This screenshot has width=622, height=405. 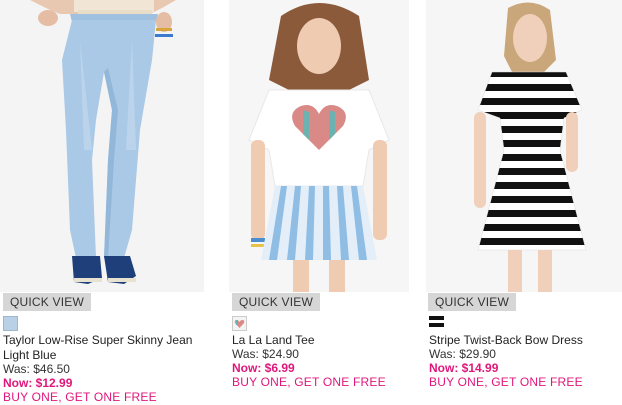 What do you see at coordinates (263, 368) in the screenshot?
I see `sale-price: Now: $6.99` at bounding box center [263, 368].